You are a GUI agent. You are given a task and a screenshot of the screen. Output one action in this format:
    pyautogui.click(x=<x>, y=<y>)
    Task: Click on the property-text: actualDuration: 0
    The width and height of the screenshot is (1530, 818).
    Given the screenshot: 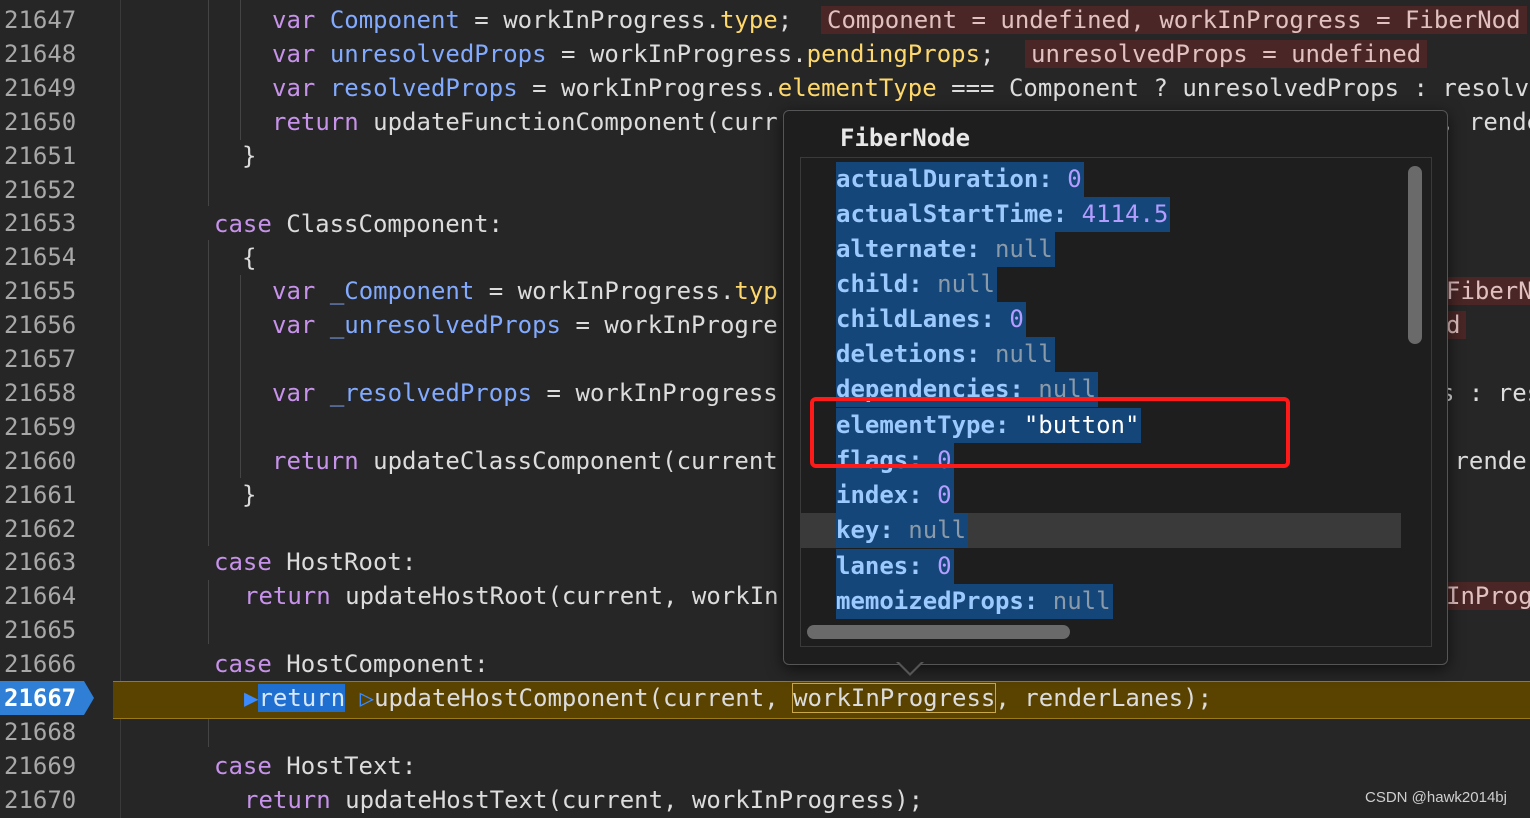 What is the action you would take?
    pyautogui.click(x=960, y=179)
    